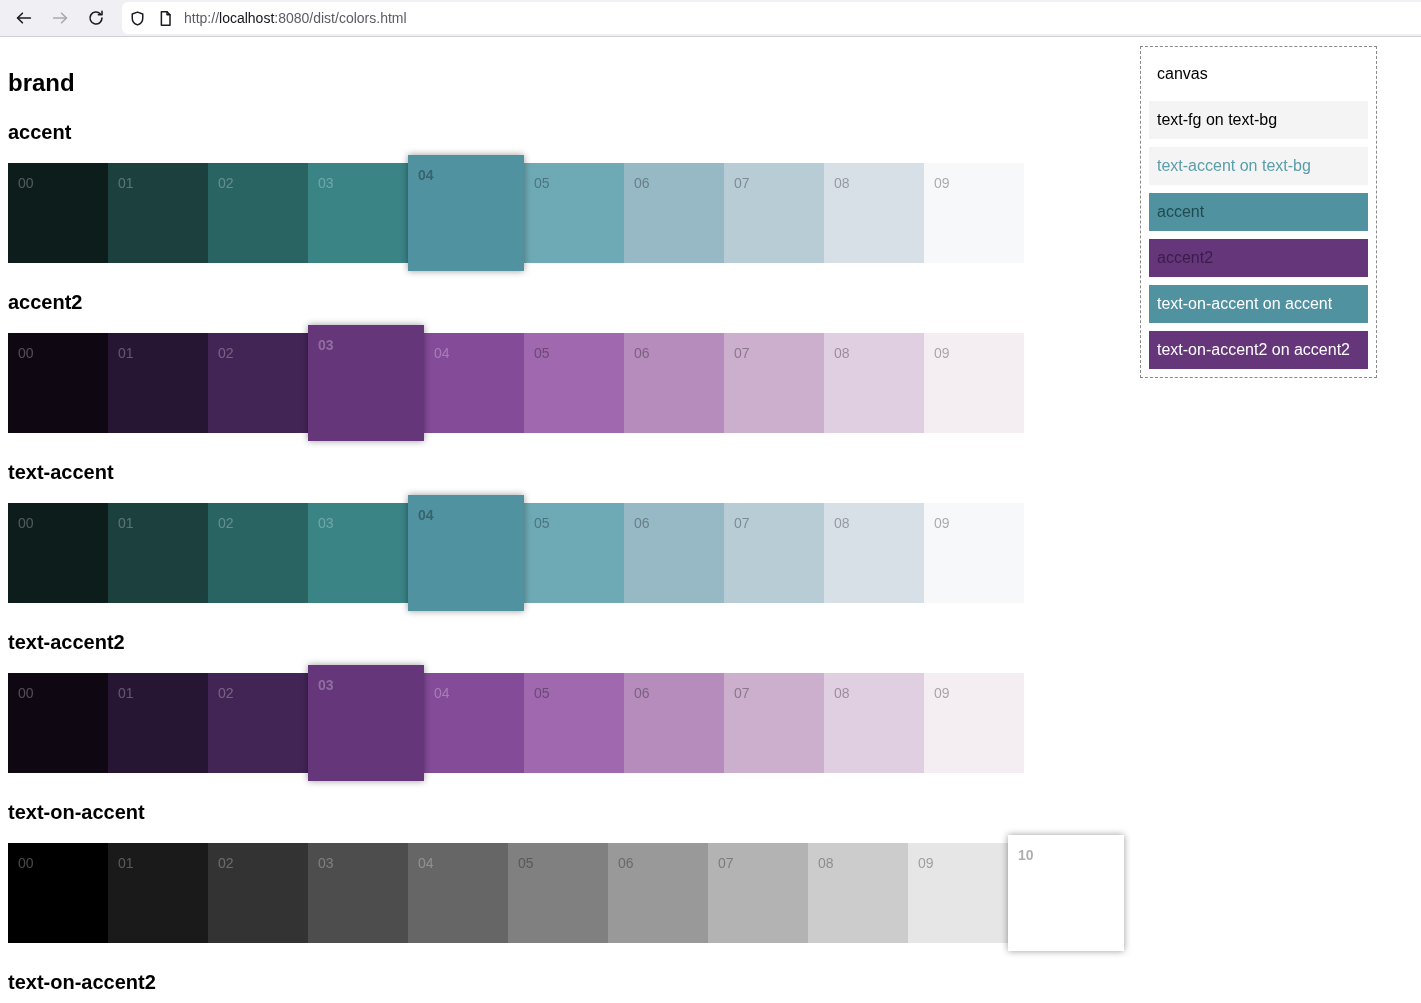  What do you see at coordinates (24, 18) in the screenshot?
I see `back-arrow-icon` at bounding box center [24, 18].